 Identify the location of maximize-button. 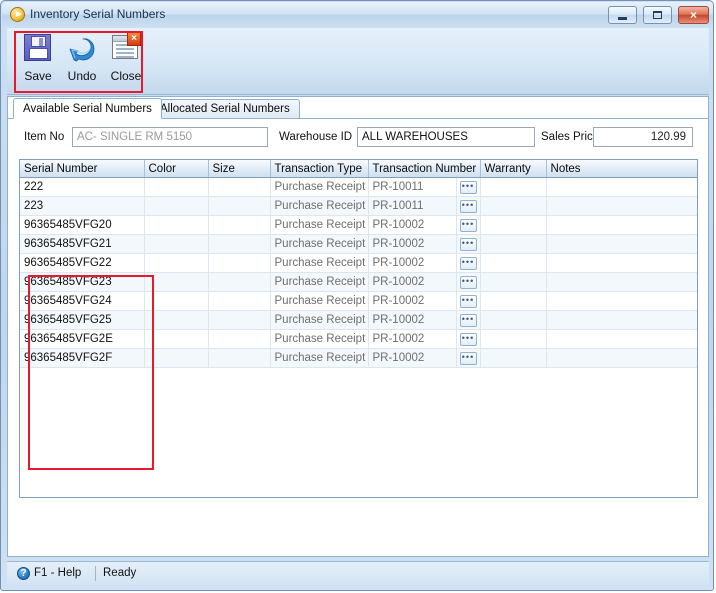
(657, 15).